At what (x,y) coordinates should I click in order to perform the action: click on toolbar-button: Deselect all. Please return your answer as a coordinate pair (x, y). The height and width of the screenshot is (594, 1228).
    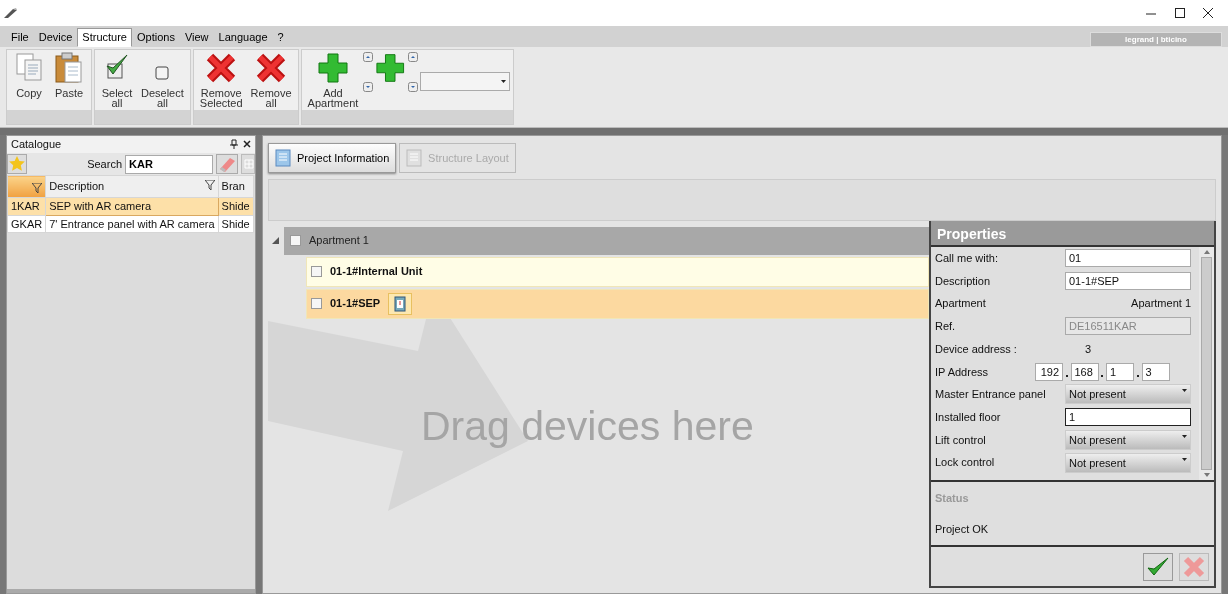
    Looking at the image, I should click on (162, 80).